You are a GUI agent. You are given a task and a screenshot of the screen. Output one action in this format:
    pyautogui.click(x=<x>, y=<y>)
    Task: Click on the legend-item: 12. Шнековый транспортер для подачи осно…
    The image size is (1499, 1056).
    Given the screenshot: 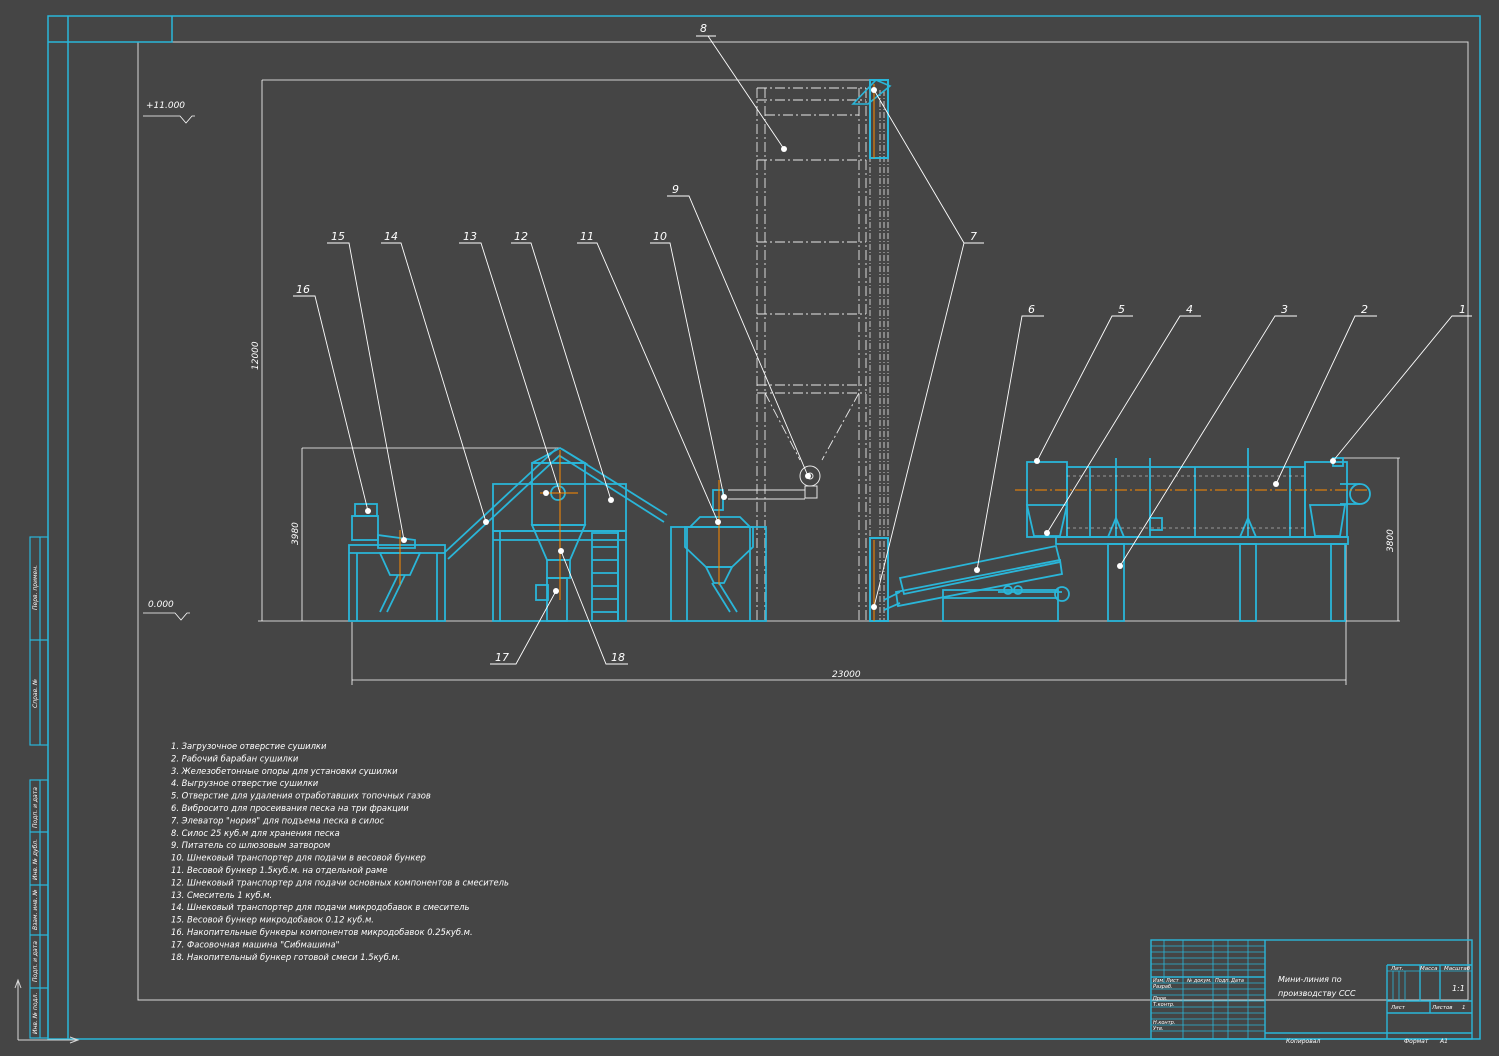 What is the action you would take?
    pyautogui.click(x=340, y=882)
    